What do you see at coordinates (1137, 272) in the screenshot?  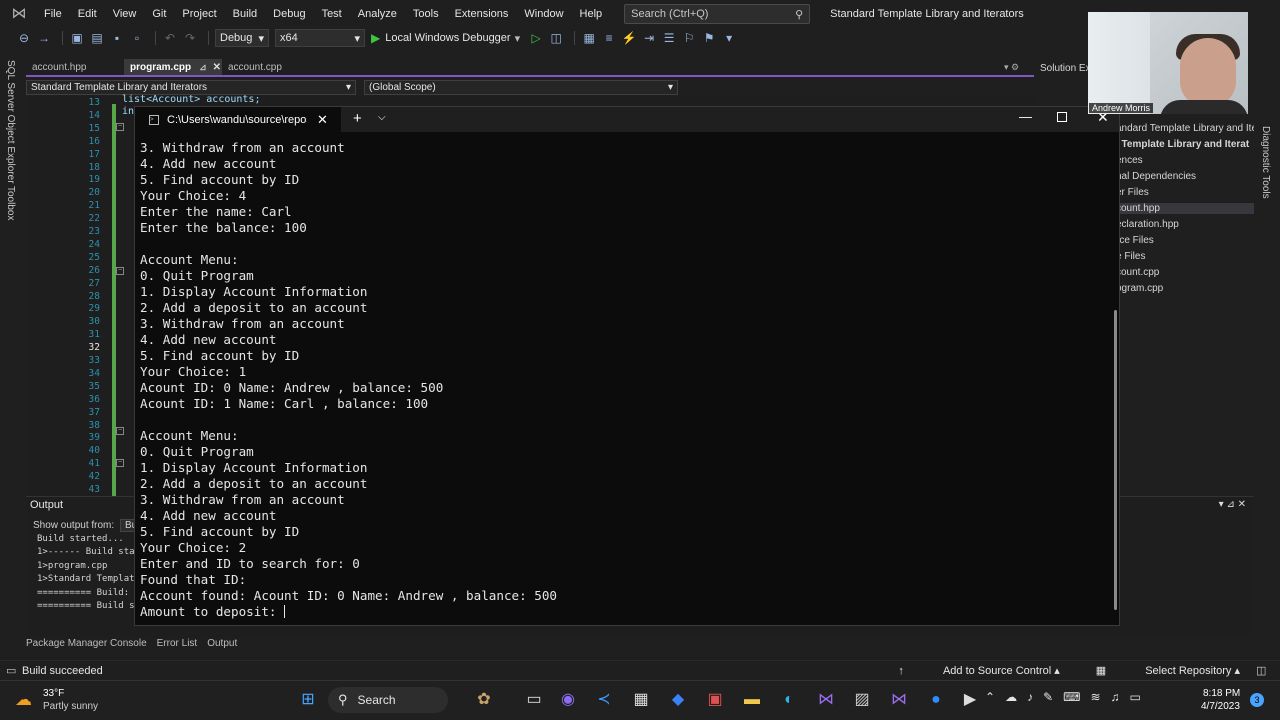 I see `solution-tree-item: count.cpp` at bounding box center [1137, 272].